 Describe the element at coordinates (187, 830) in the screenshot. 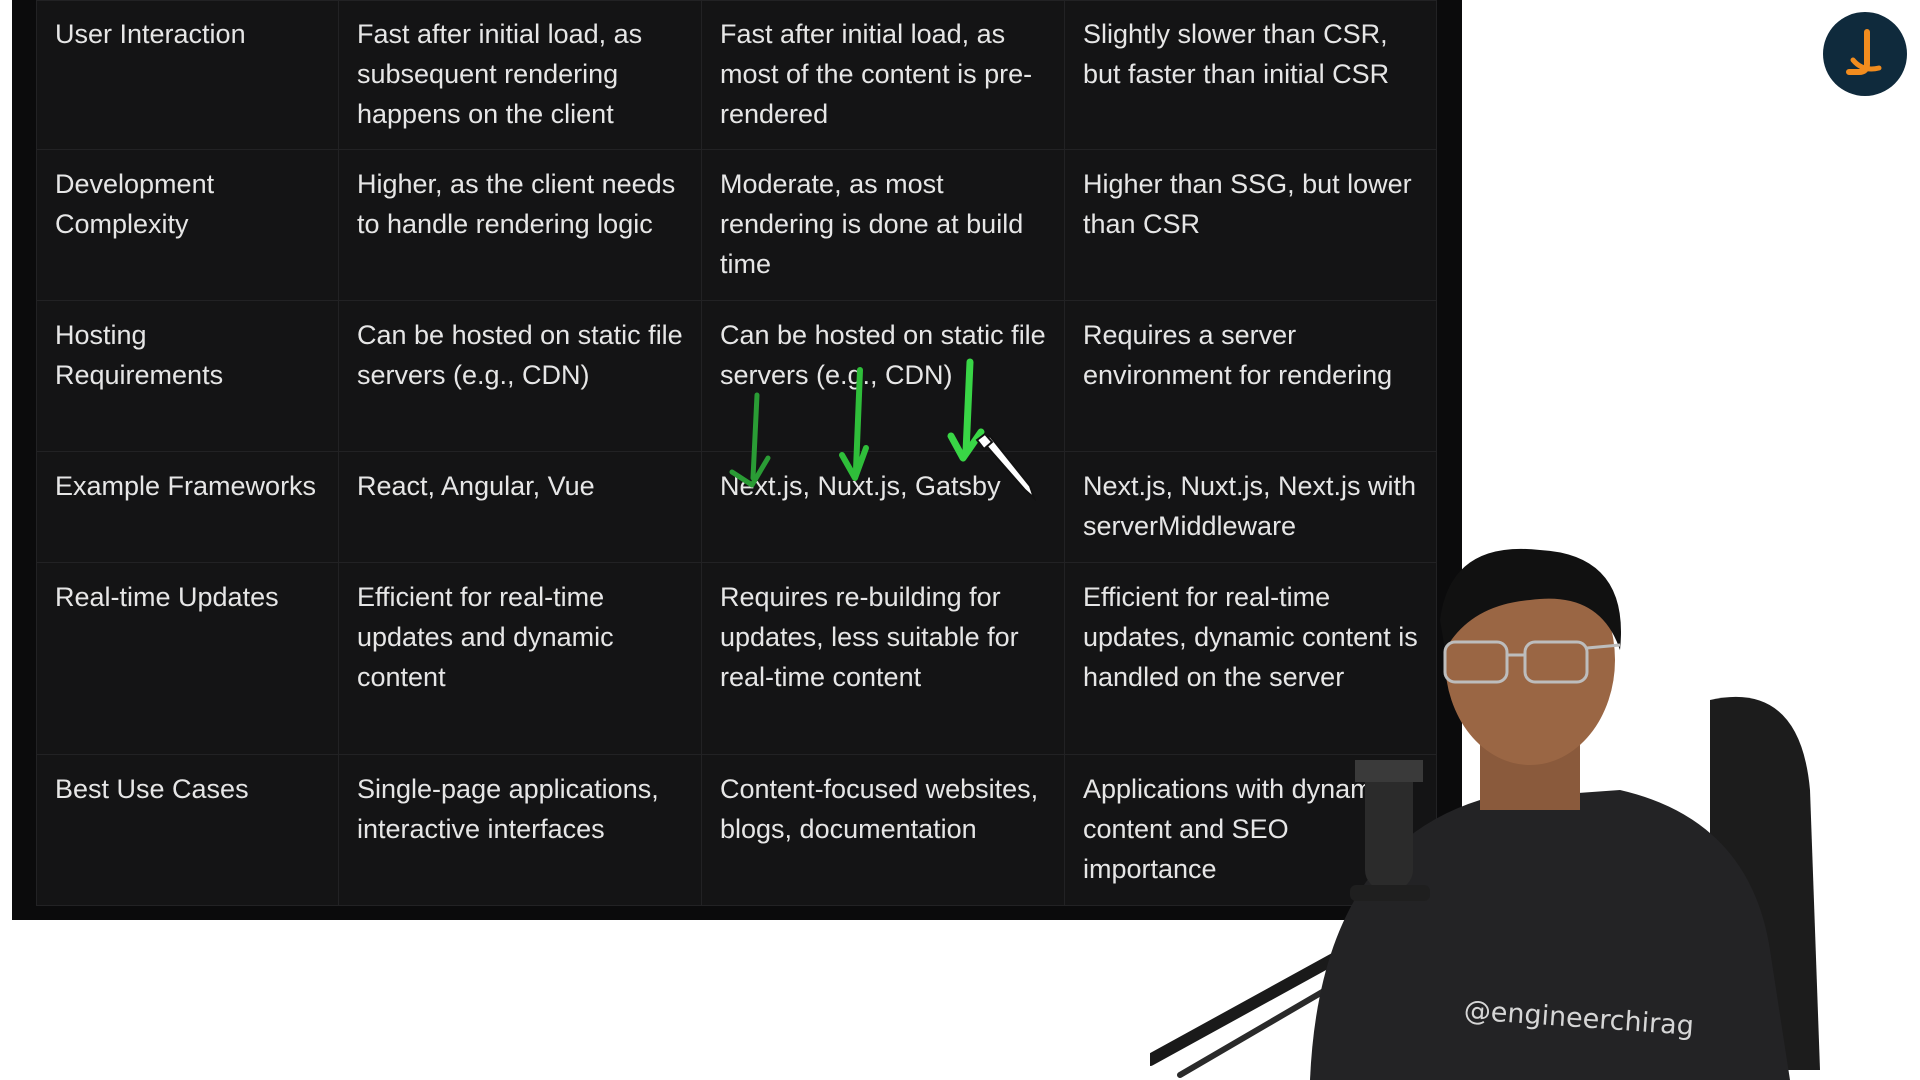

I see `feature-cell: Best Use Cases` at that location.